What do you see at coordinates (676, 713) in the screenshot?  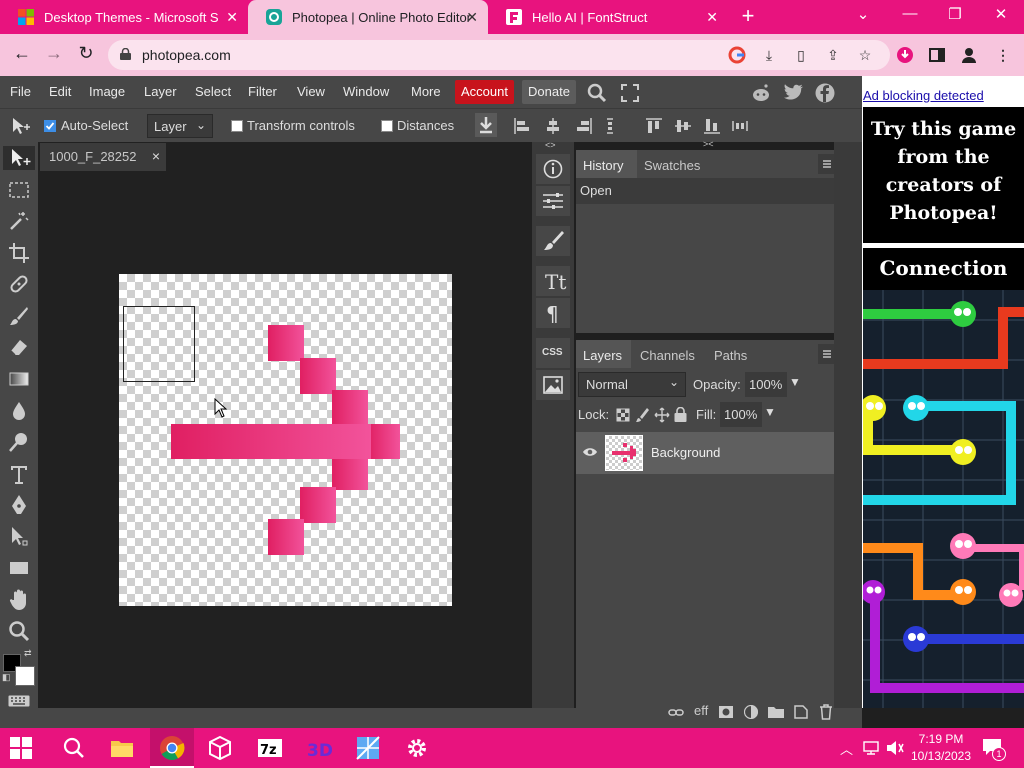 I see `link-layers-icon` at bounding box center [676, 713].